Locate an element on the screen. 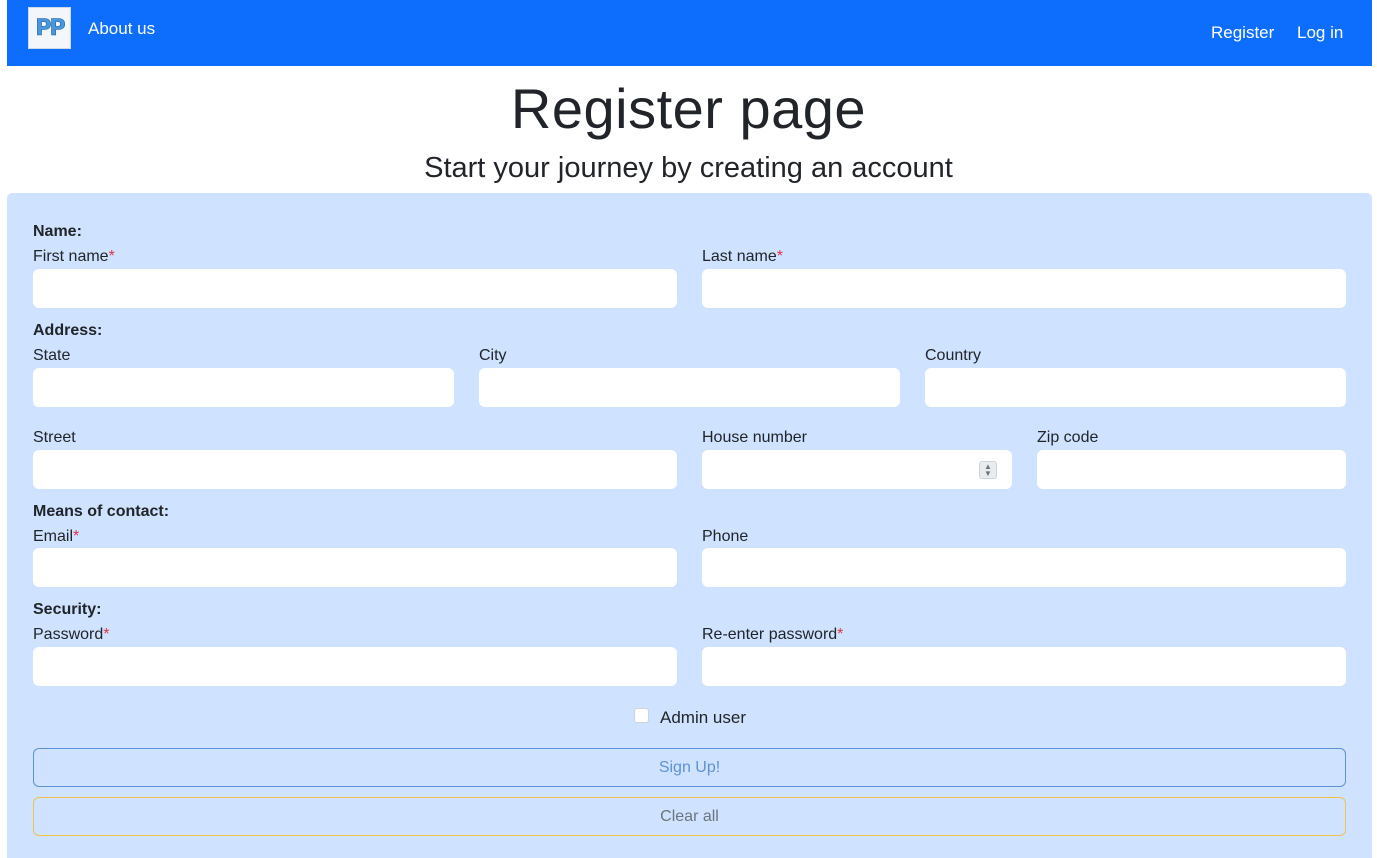 The width and height of the screenshot is (1377, 858). section-address: Address: is located at coordinates (68, 330).